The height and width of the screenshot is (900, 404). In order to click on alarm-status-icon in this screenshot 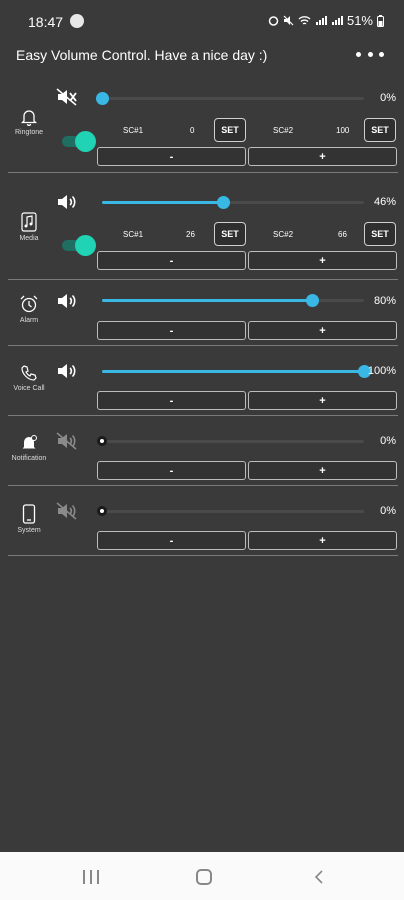, I will do `click(273, 21)`.